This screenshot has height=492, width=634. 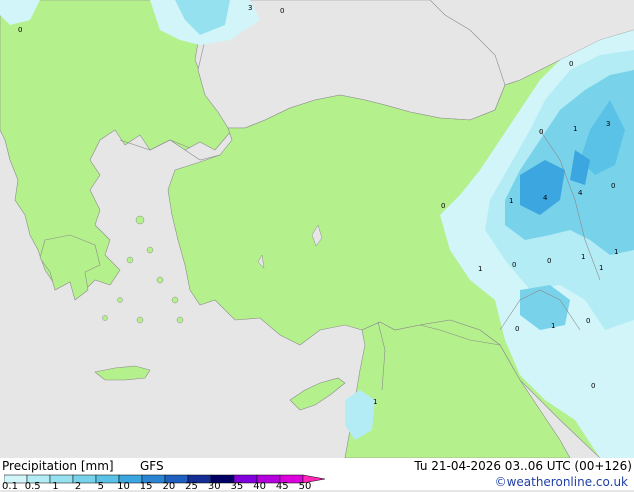 What do you see at coordinates (100, 486) in the screenshot?
I see `scale-tick: 5` at bounding box center [100, 486].